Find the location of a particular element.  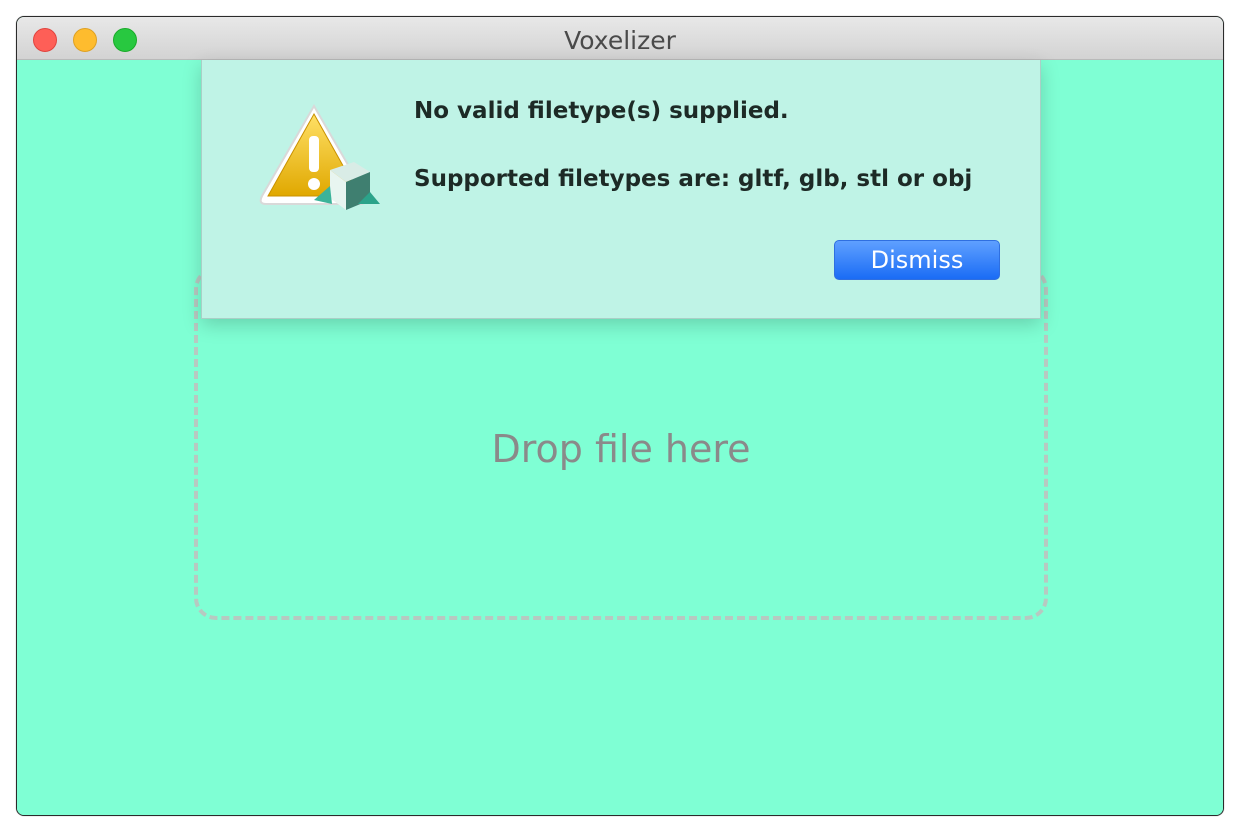

title-bar: Voxelizer is located at coordinates (620, 38).